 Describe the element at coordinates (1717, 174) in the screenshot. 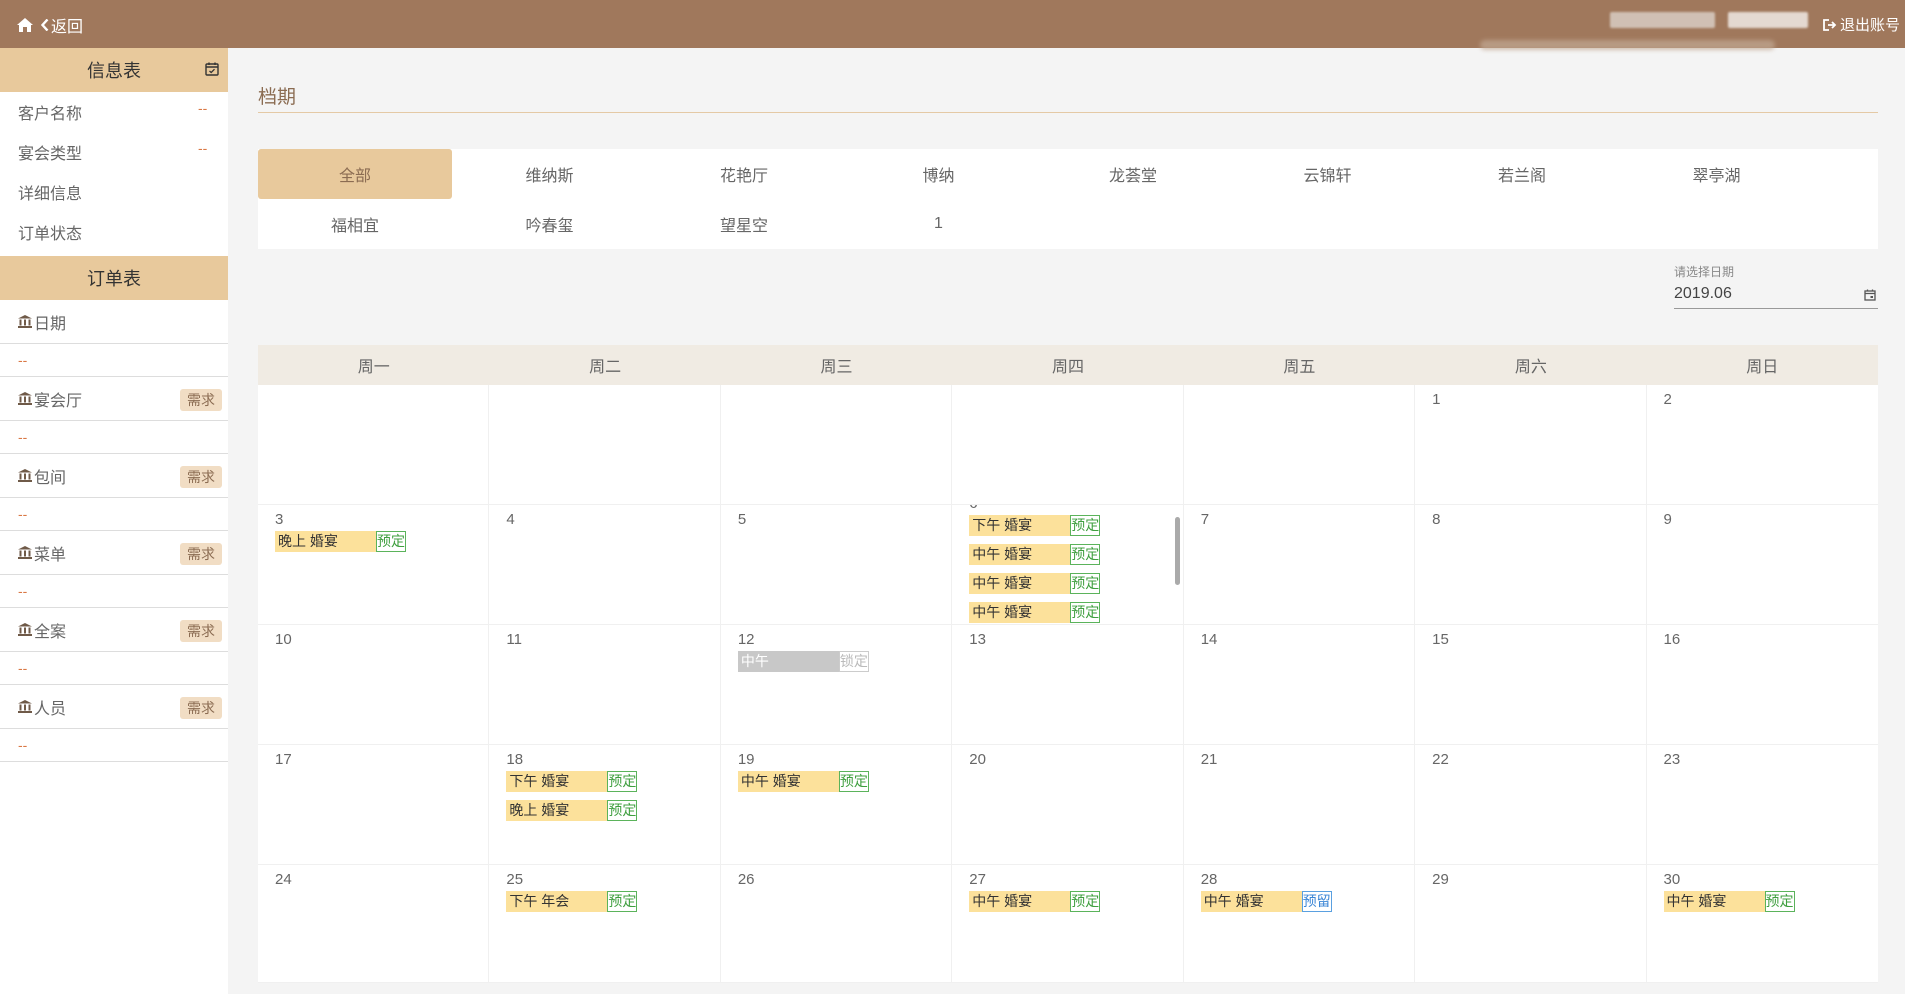

I see `hall-filter-item: 翠亭湖` at that location.